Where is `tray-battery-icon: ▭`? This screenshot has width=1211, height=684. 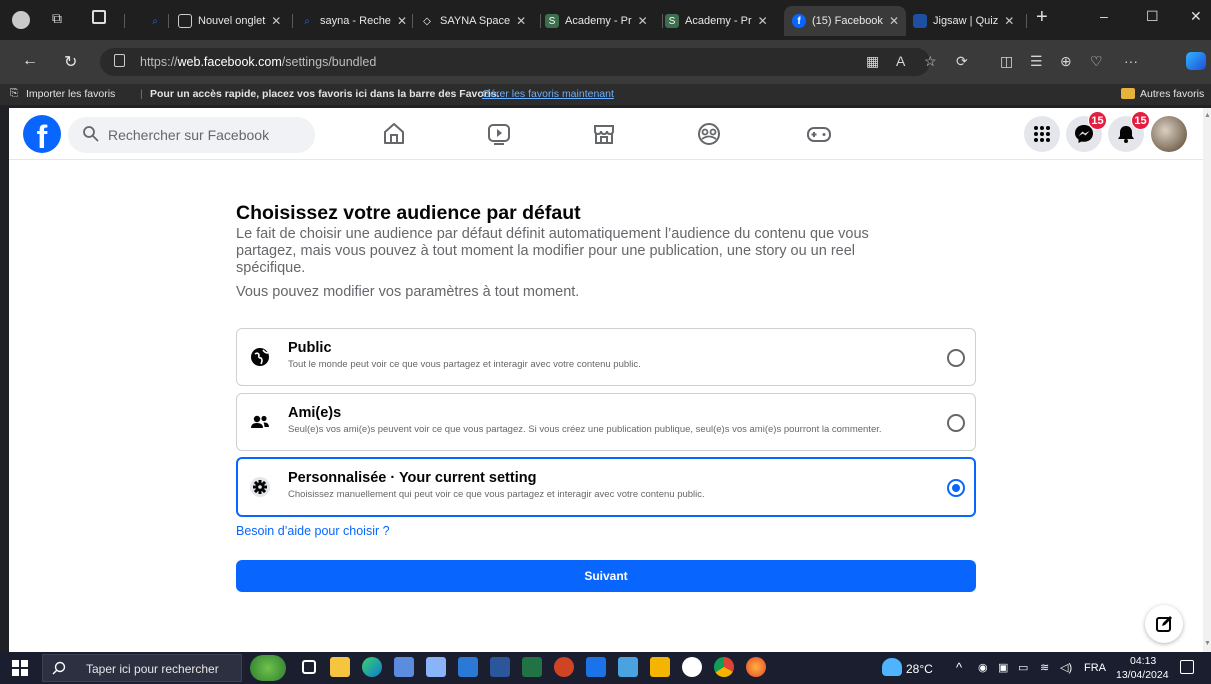 tray-battery-icon: ▭ is located at coordinates (1023, 667).